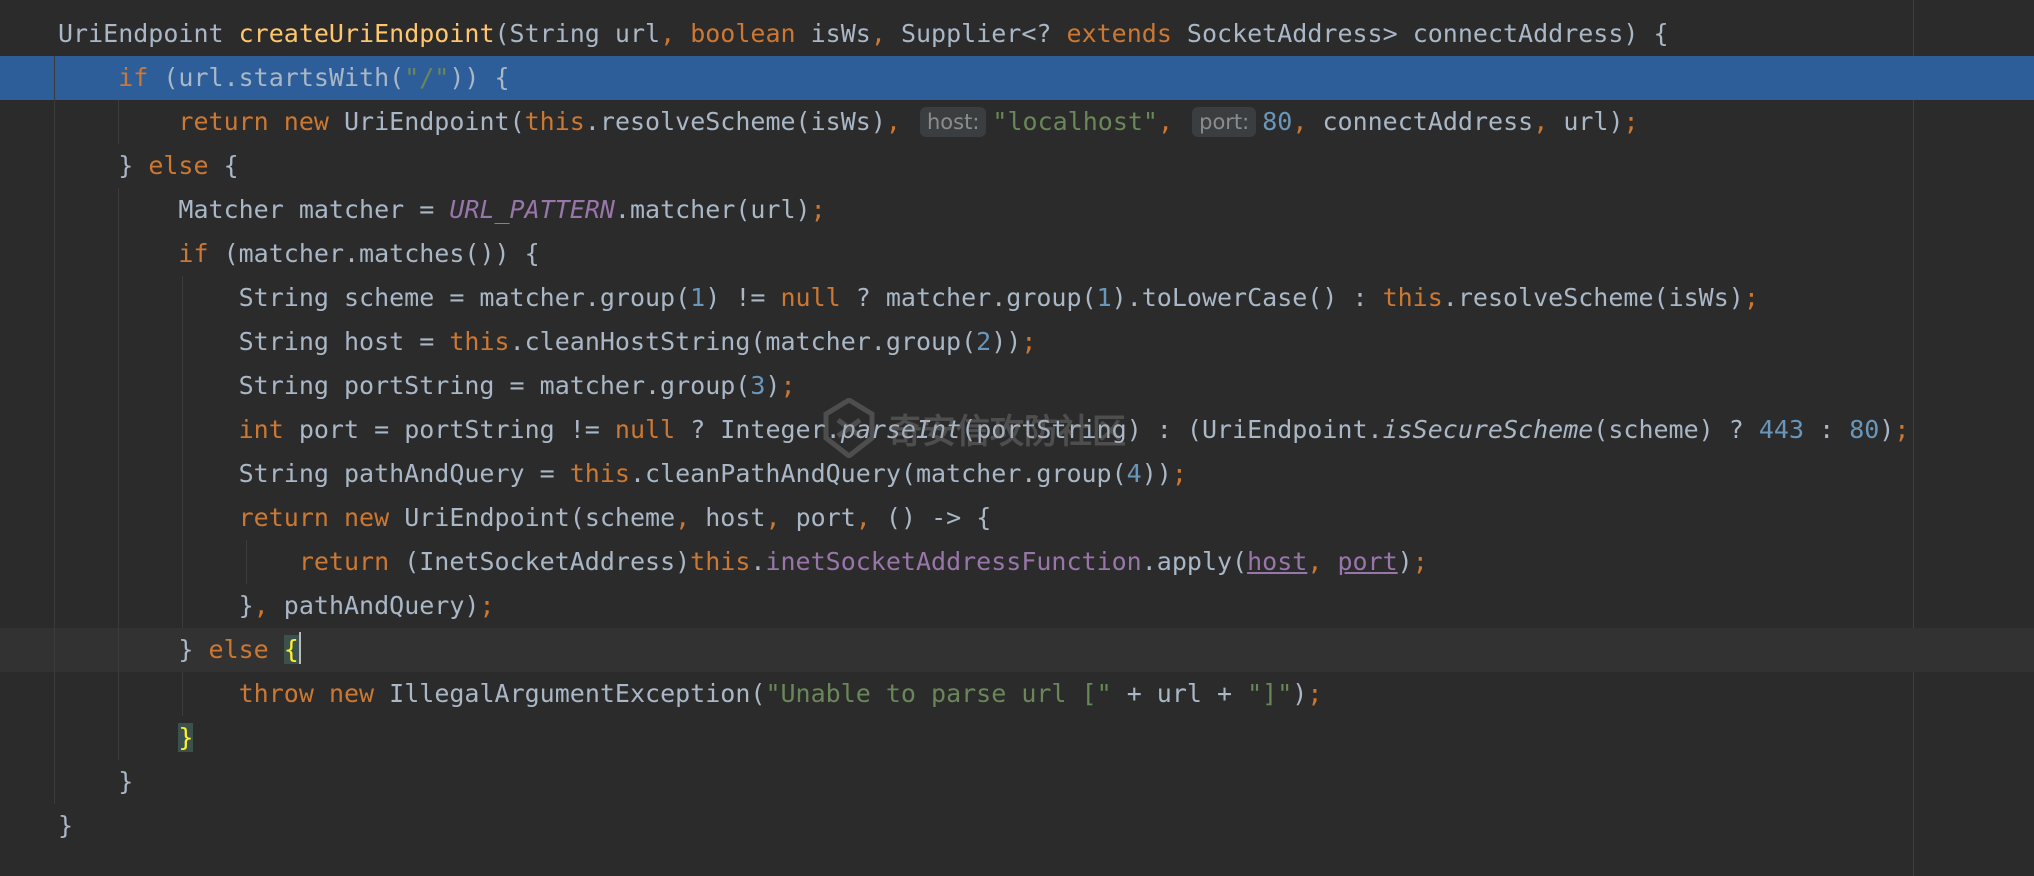 The image size is (2034, 876). What do you see at coordinates (1017, 738) in the screenshot?
I see `code-line-17: }` at bounding box center [1017, 738].